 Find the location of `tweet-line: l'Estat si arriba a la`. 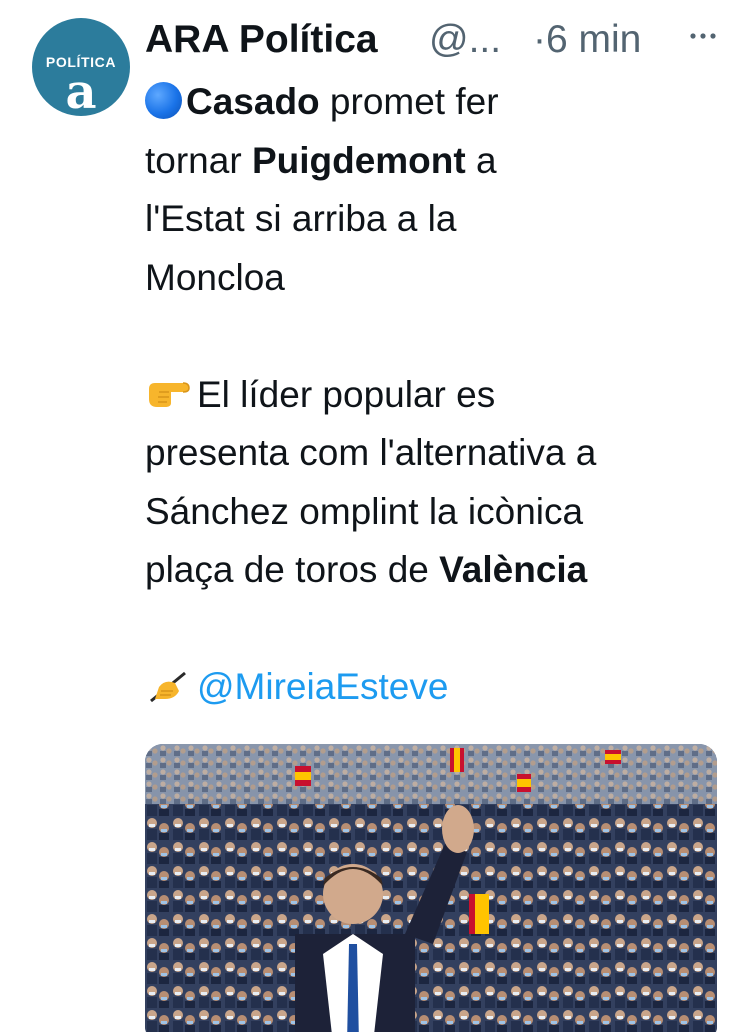

tweet-line: l'Estat si arriba a la is located at coordinates (301, 218).